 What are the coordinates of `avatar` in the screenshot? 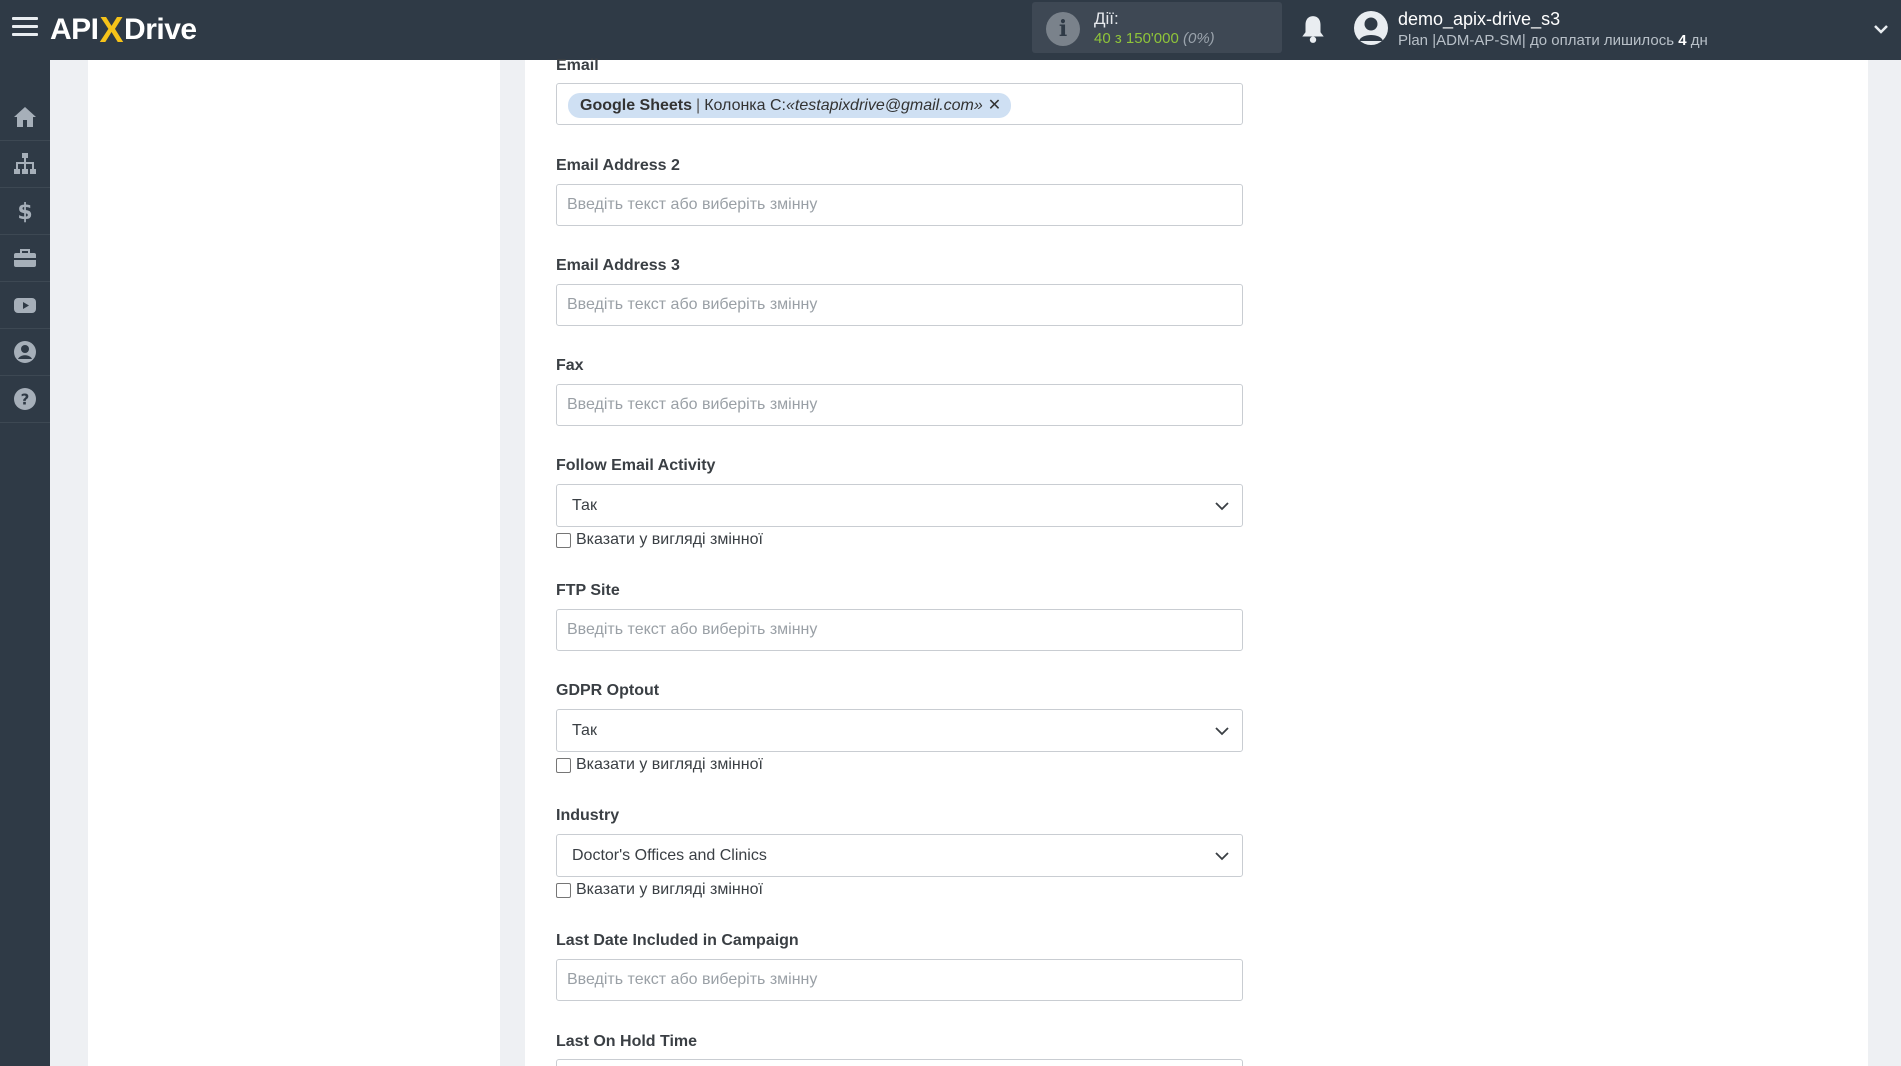 It's located at (1371, 28).